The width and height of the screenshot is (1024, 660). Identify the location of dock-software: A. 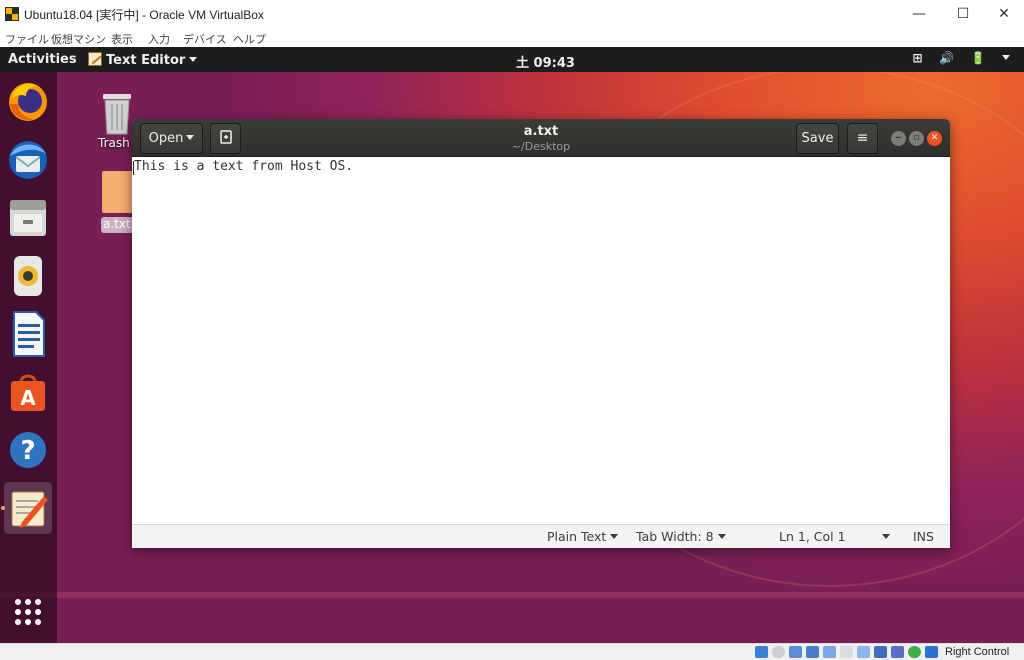
(28, 392).